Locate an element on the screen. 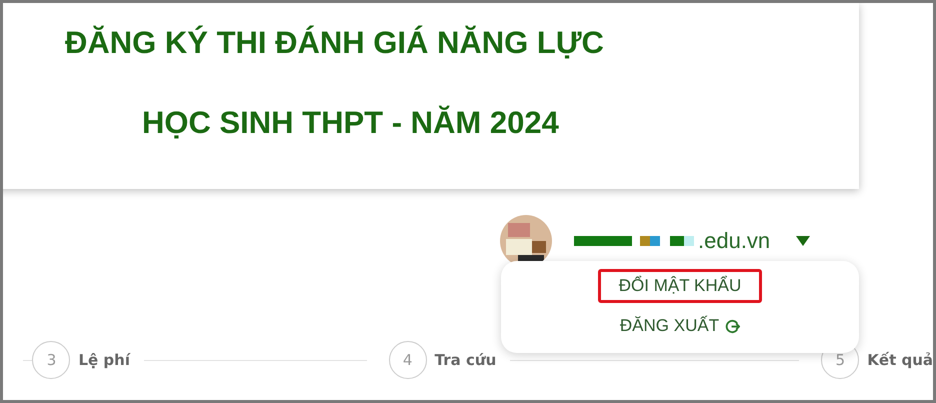 This screenshot has width=936, height=403. step-label: Tra cứu is located at coordinates (465, 360).